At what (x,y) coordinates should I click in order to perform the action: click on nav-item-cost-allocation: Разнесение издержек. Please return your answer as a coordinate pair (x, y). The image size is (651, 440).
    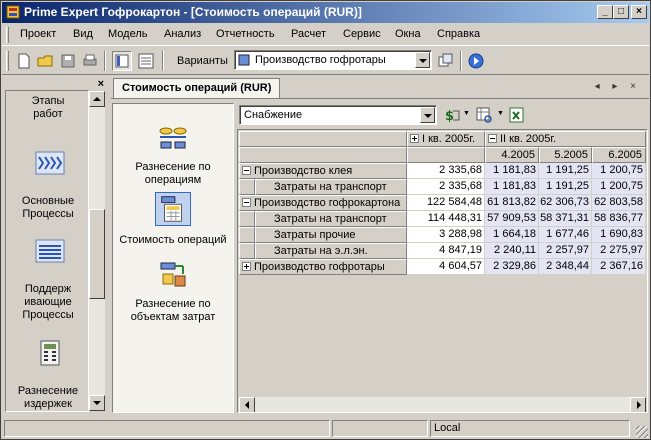
    Looking at the image, I should click on (47, 398).